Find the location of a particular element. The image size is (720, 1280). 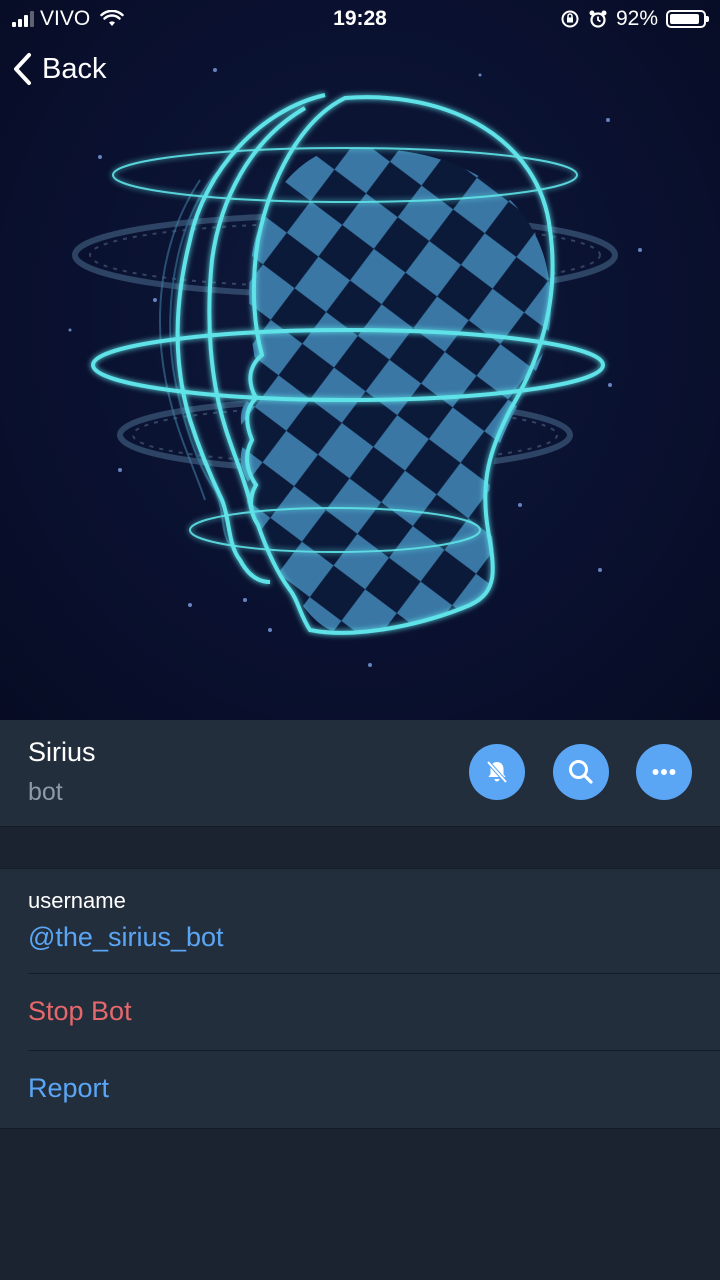

cellular-signal-icon is located at coordinates (23, 19).